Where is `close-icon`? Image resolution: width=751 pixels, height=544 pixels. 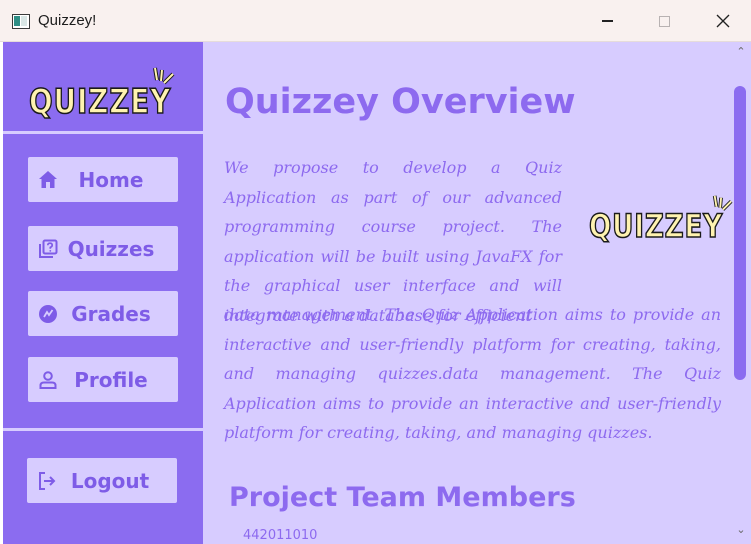
close-icon is located at coordinates (723, 21).